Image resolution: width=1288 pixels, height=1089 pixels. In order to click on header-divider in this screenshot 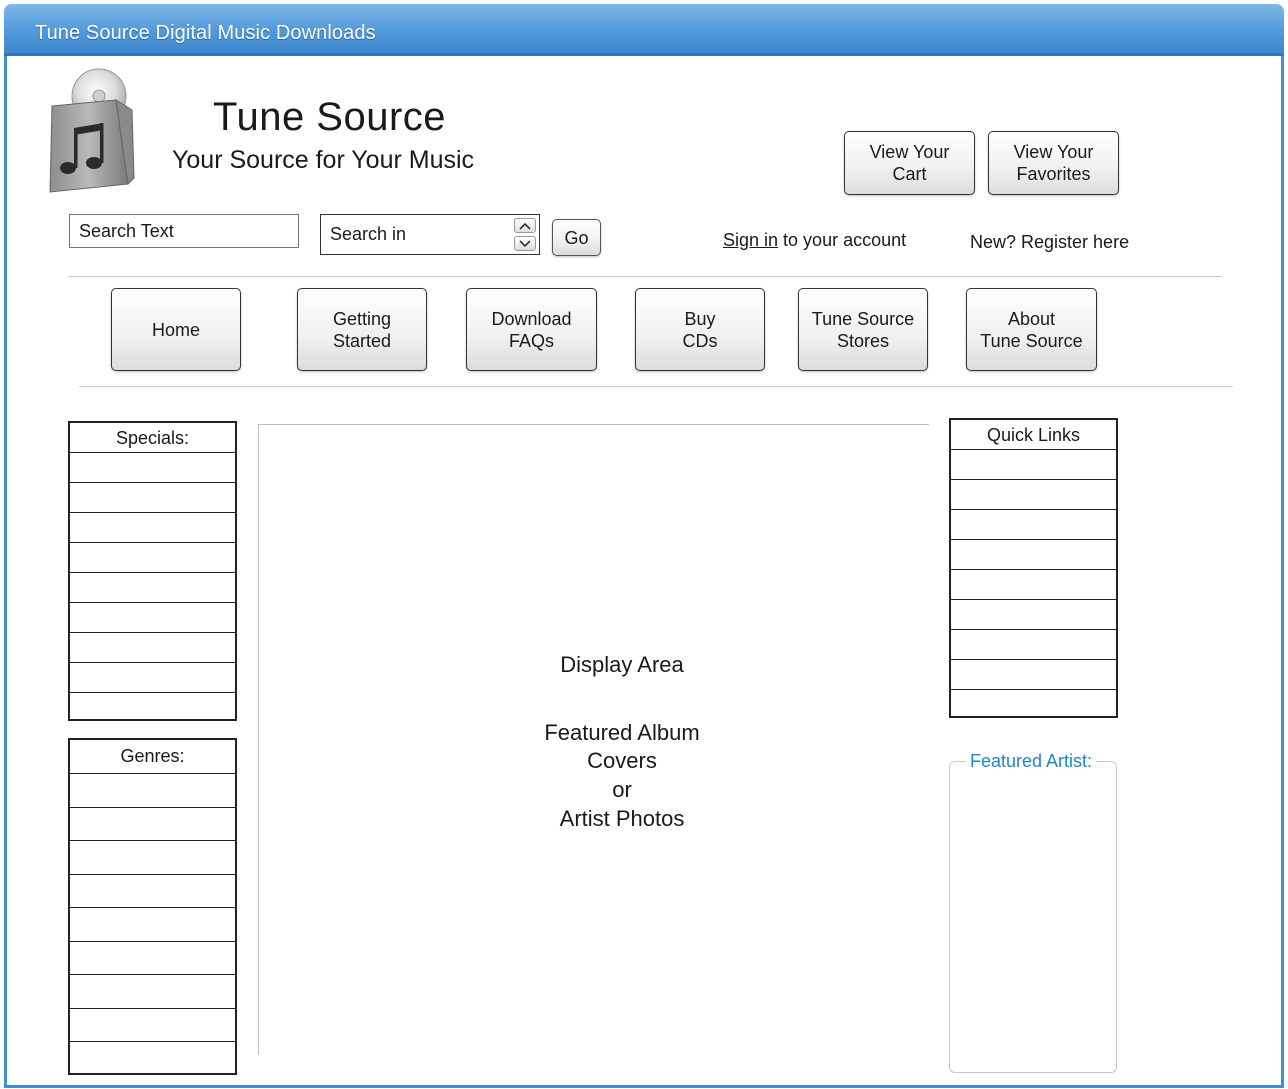, I will do `click(645, 276)`.